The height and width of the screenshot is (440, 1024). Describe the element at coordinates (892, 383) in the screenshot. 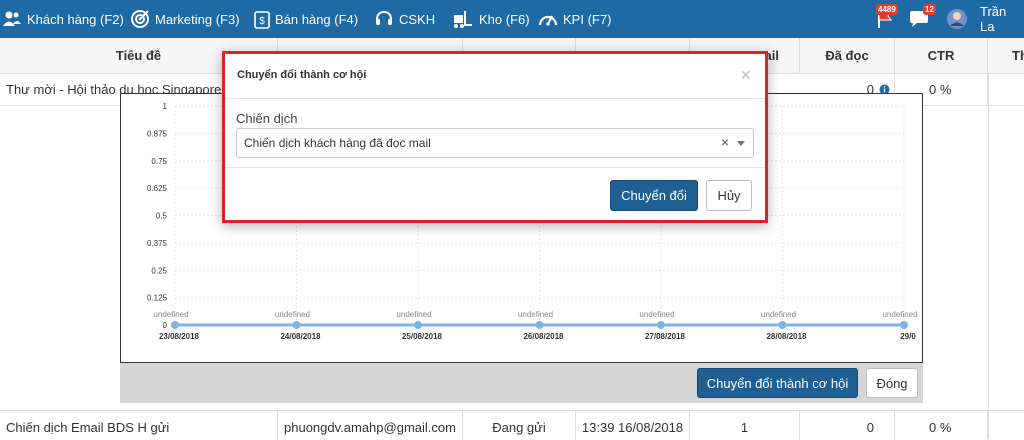

I see `close-button: Đóng` at that location.